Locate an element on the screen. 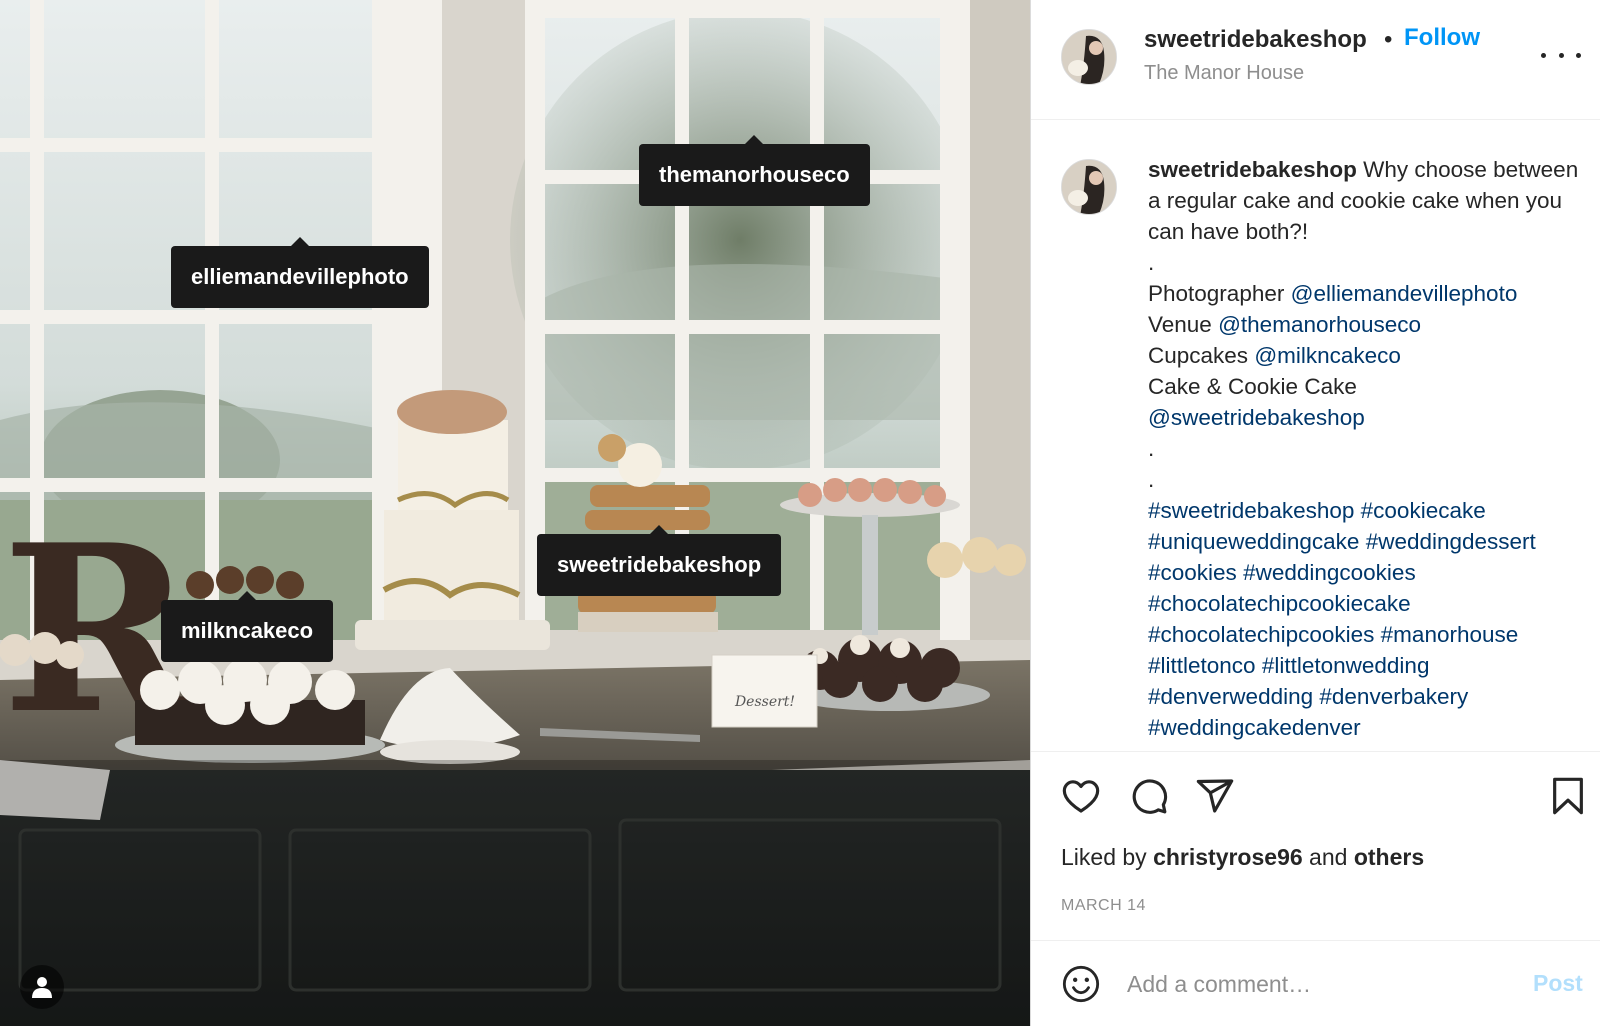  hashtag-row: #cookies #weddingcookies is located at coordinates (1370, 572).